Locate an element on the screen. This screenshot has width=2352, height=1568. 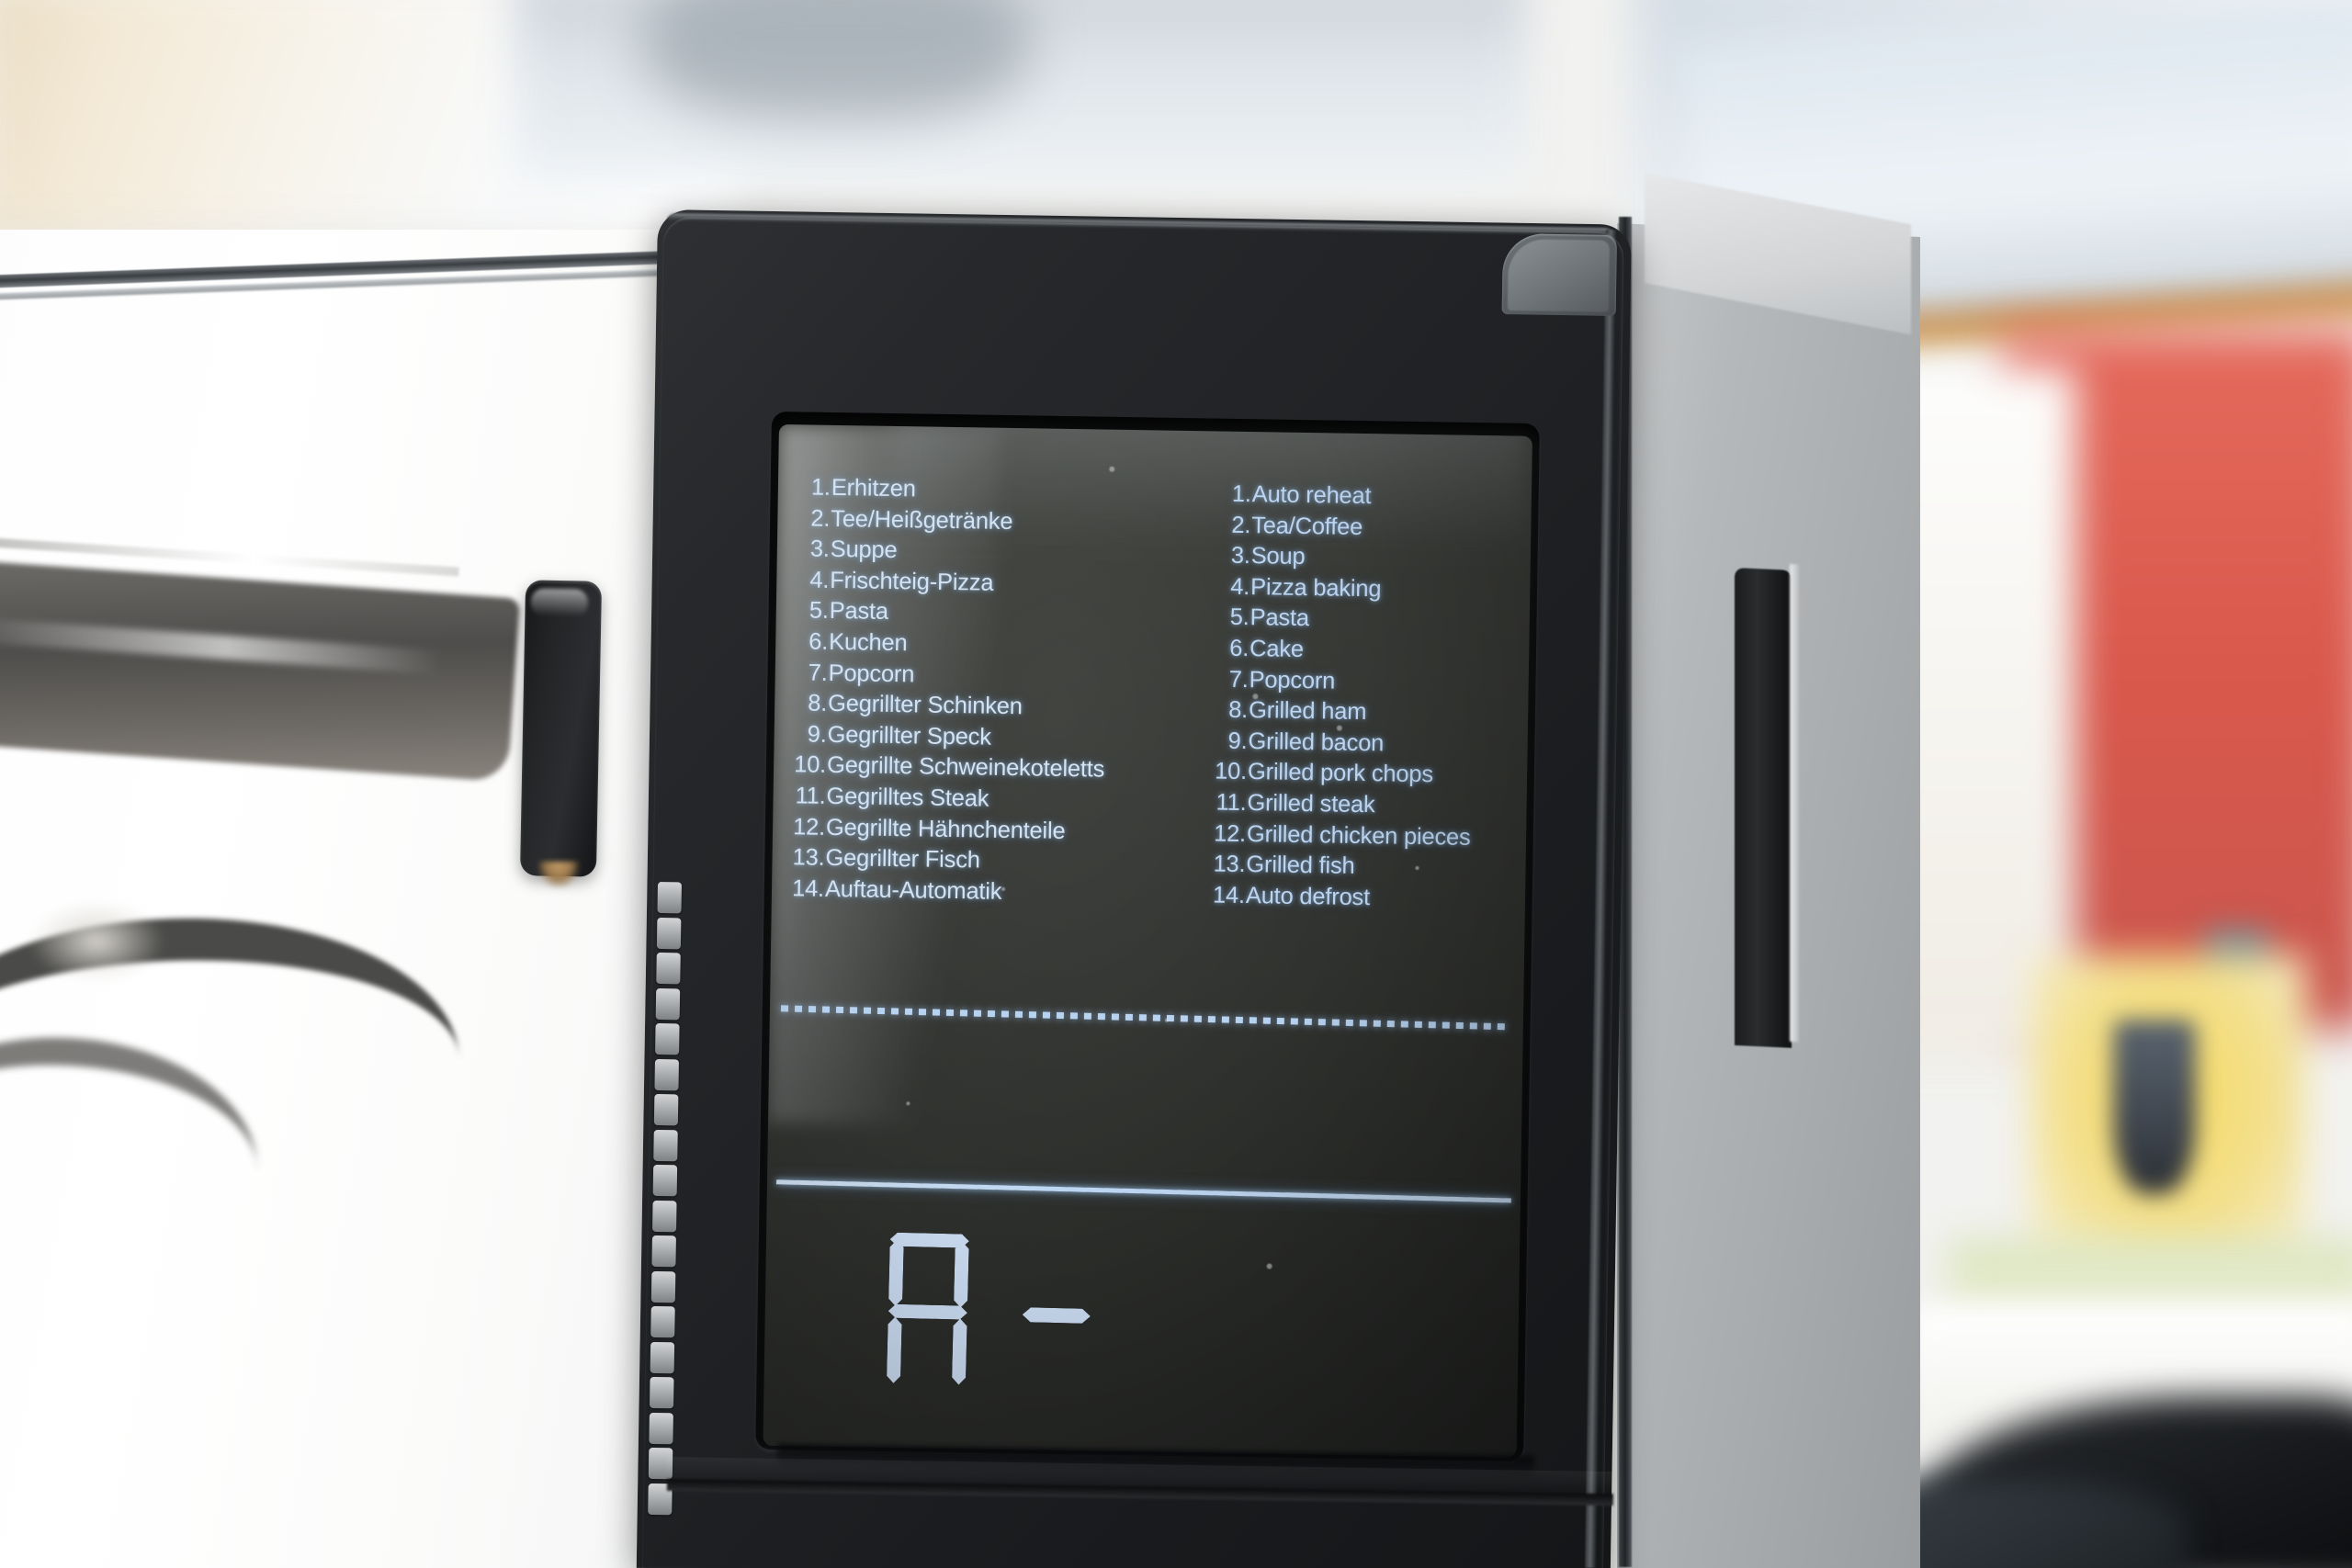
background-dark-blob is located at coordinates (836, 59).